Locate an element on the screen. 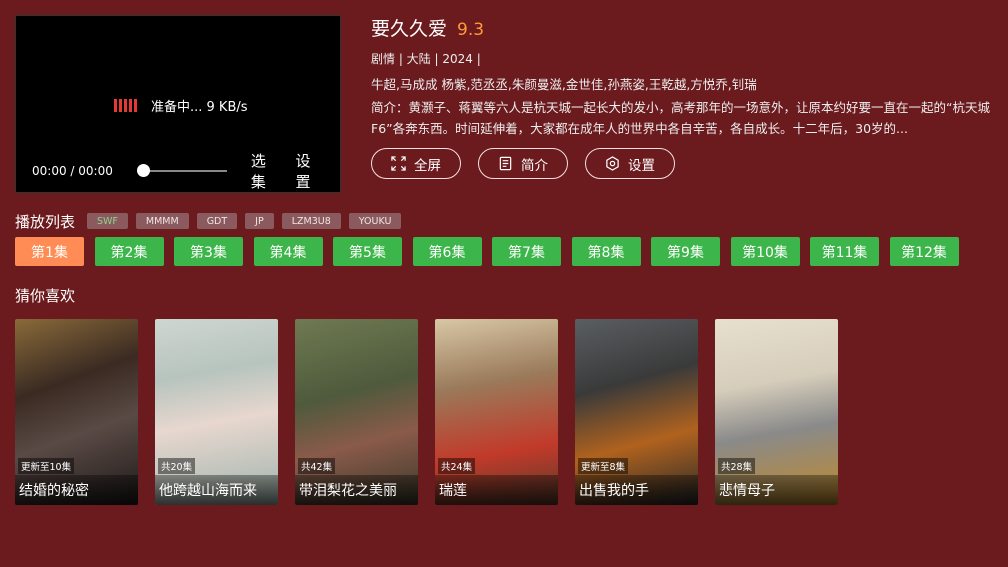  seek-bar is located at coordinates (182, 170).